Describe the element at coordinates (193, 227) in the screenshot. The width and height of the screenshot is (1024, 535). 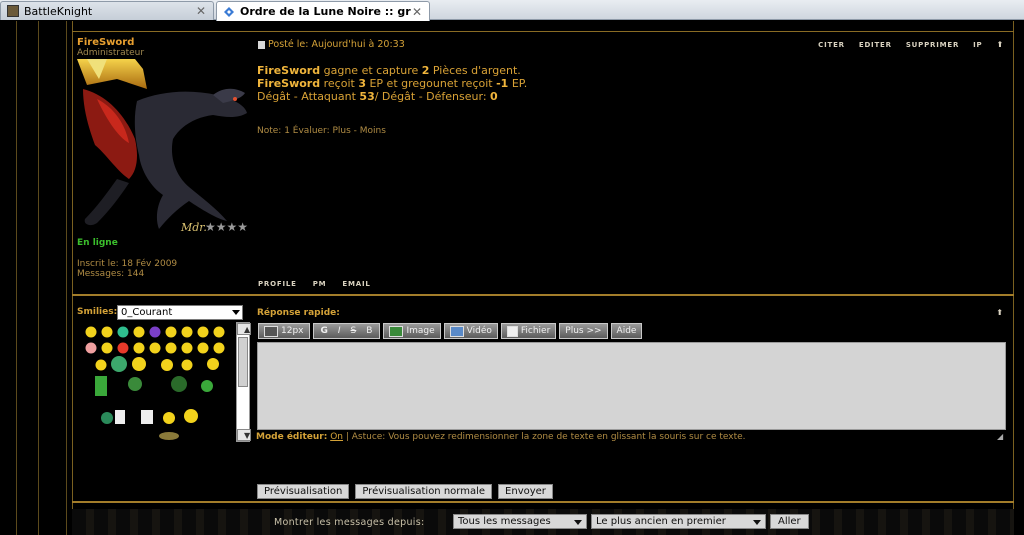
I see `avatar-signature: Mdr.` at that location.